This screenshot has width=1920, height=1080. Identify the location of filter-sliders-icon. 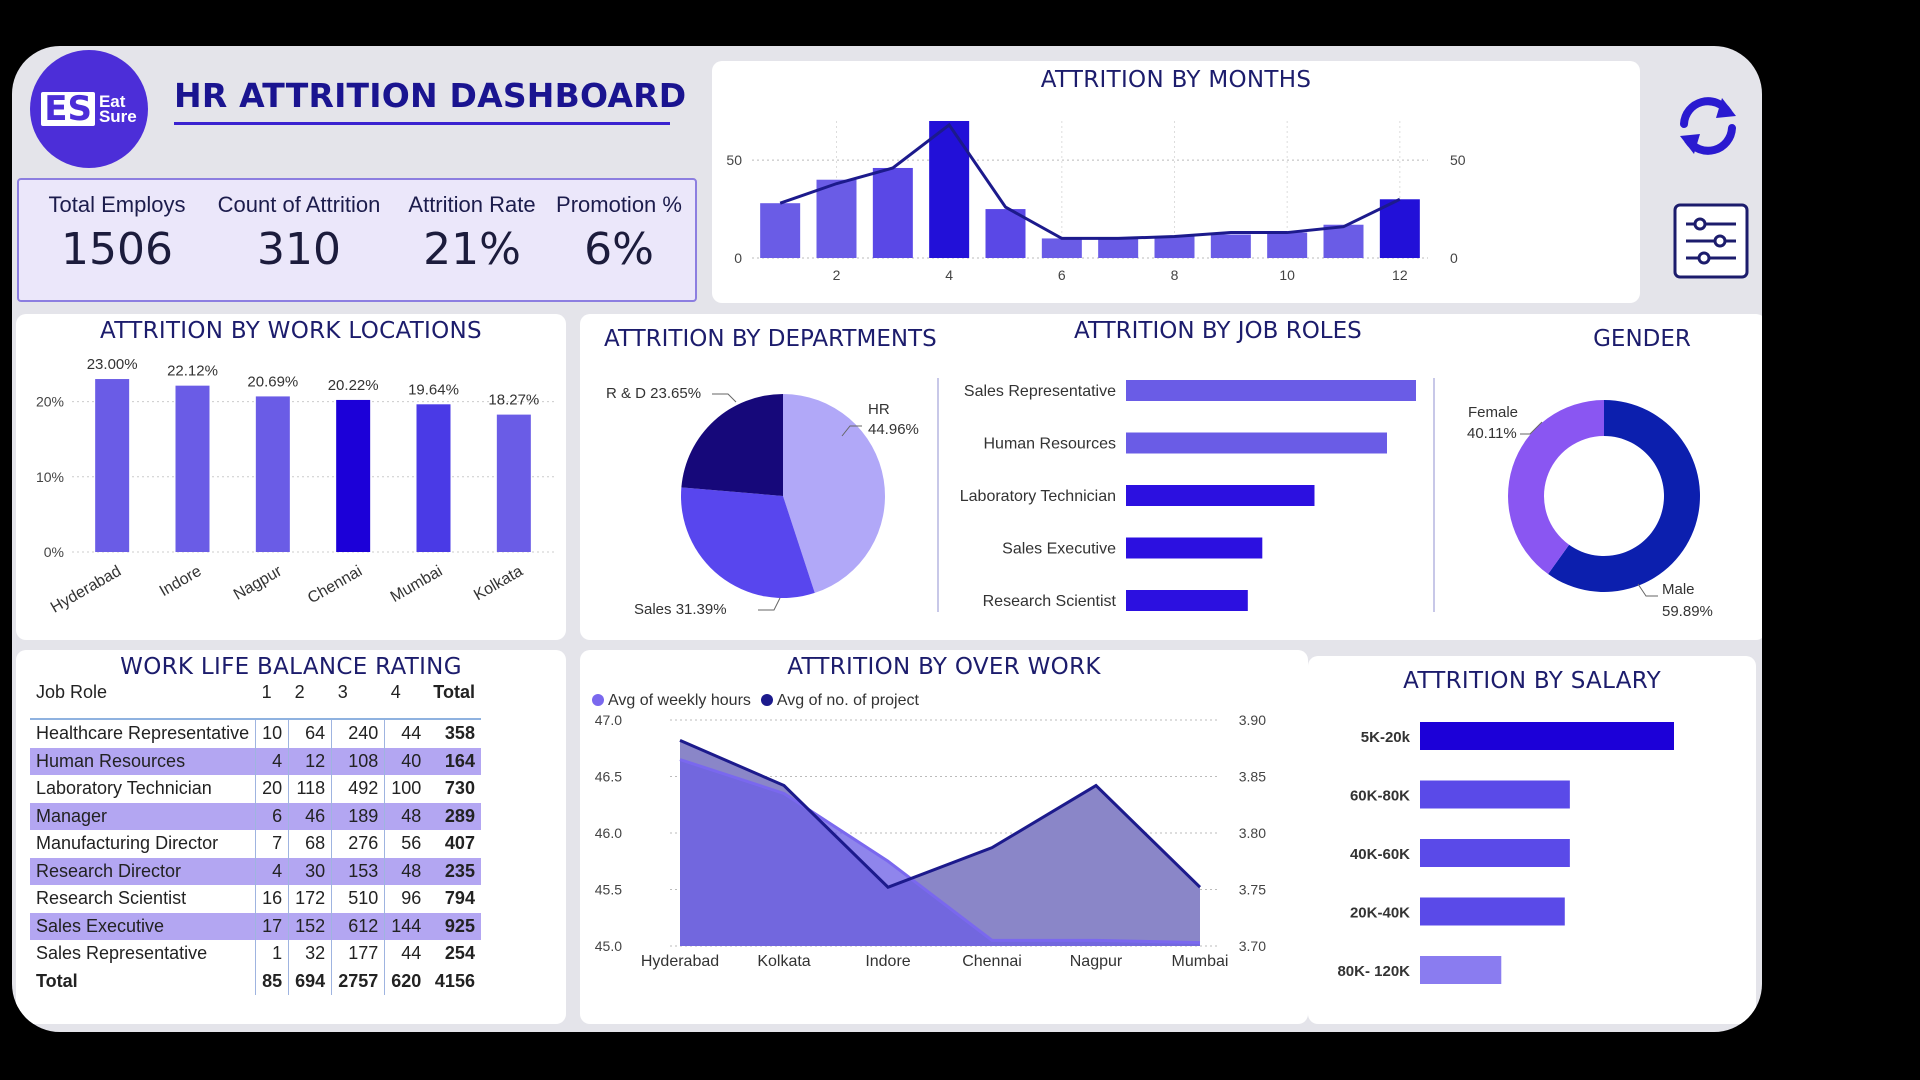
(1711, 241).